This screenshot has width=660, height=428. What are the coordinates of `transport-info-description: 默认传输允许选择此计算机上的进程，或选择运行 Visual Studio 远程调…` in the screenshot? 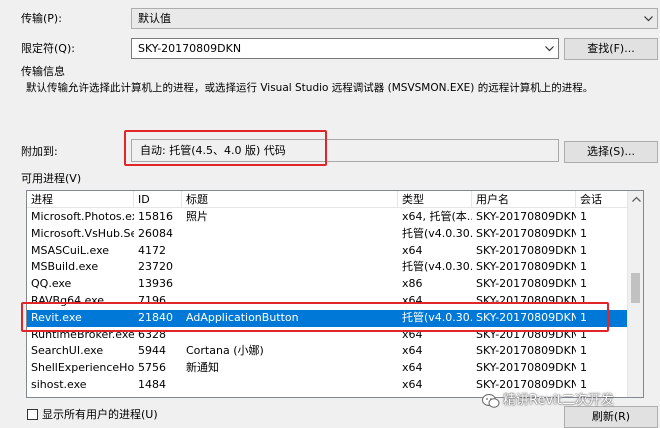 It's located at (310, 88).